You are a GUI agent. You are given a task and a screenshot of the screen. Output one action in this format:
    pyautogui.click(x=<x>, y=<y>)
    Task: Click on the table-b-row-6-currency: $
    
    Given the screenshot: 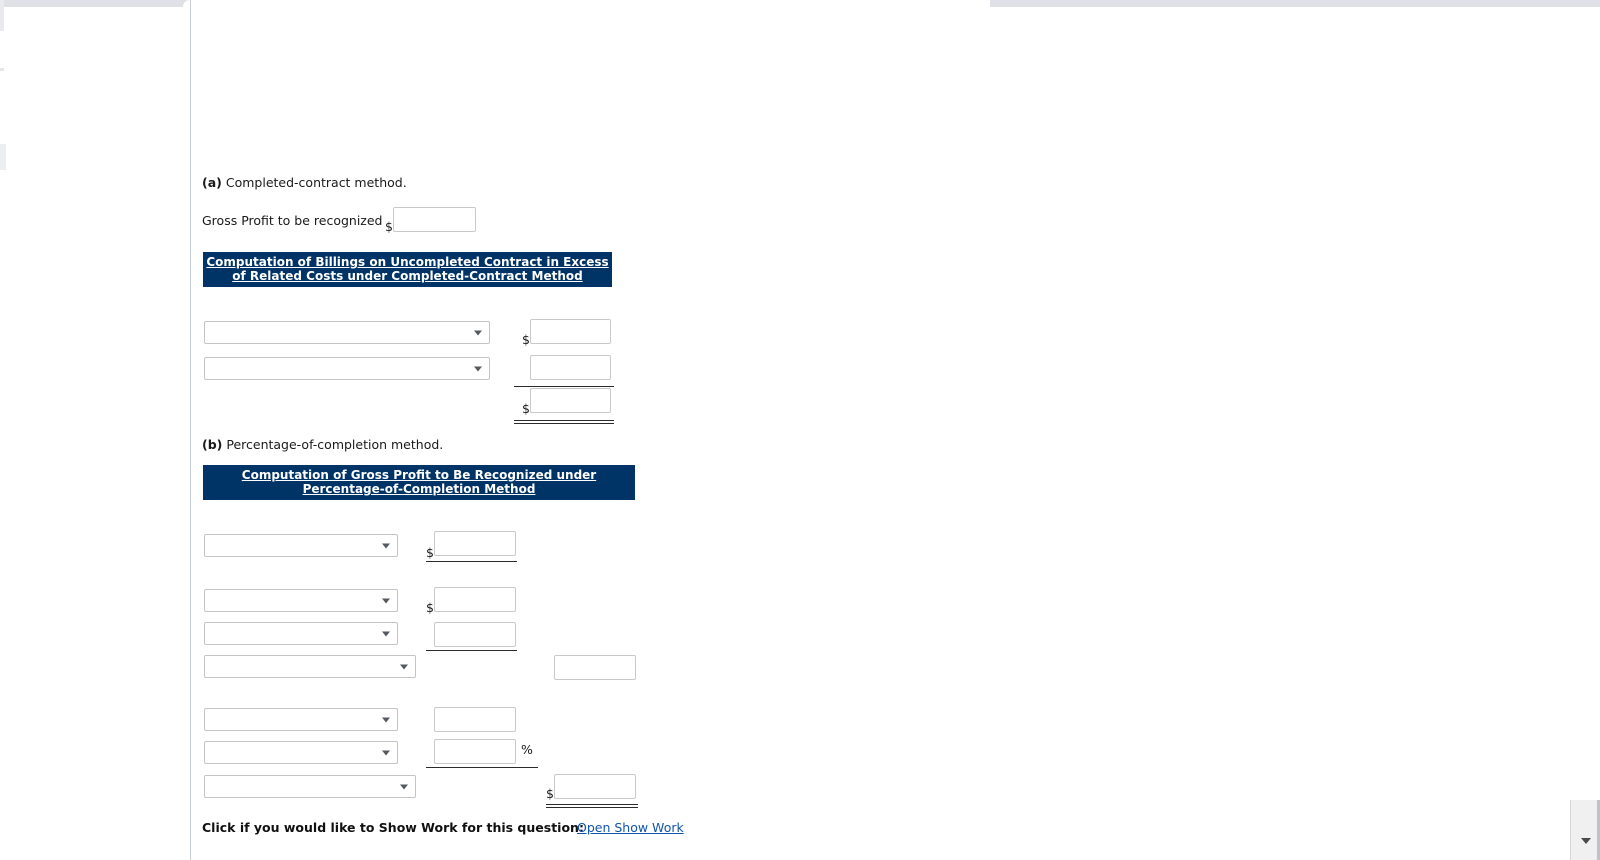 What is the action you would take?
    pyautogui.click(x=550, y=793)
    